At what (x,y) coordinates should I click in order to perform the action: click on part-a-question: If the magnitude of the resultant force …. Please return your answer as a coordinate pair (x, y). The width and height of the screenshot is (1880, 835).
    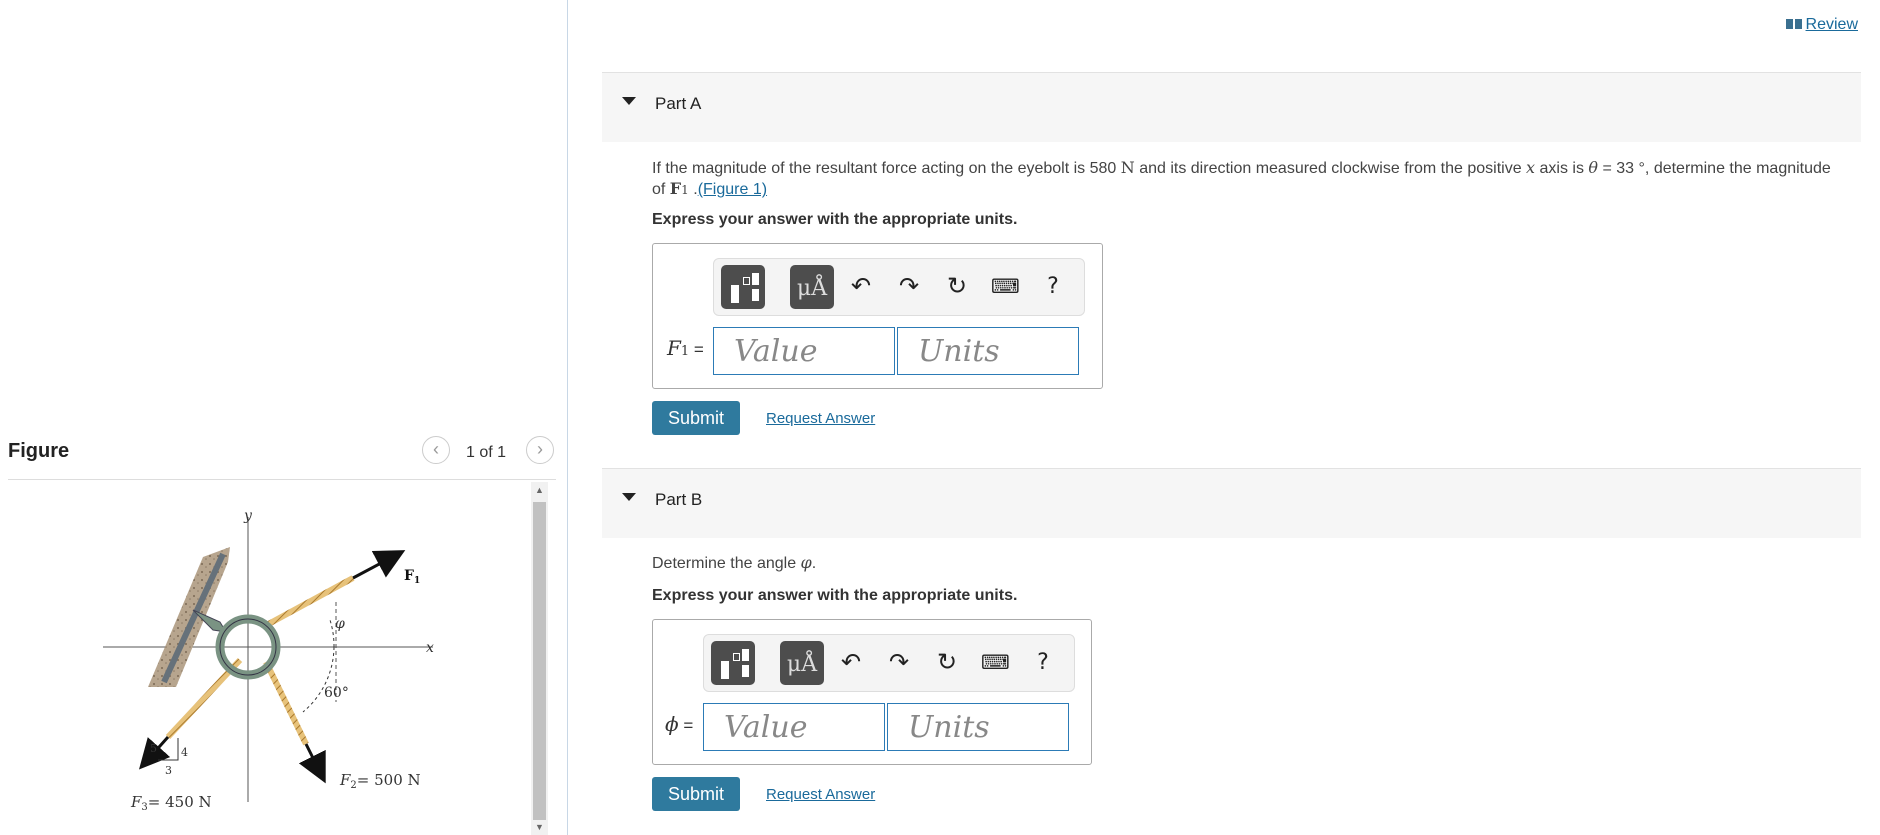
    Looking at the image, I should click on (1241, 178).